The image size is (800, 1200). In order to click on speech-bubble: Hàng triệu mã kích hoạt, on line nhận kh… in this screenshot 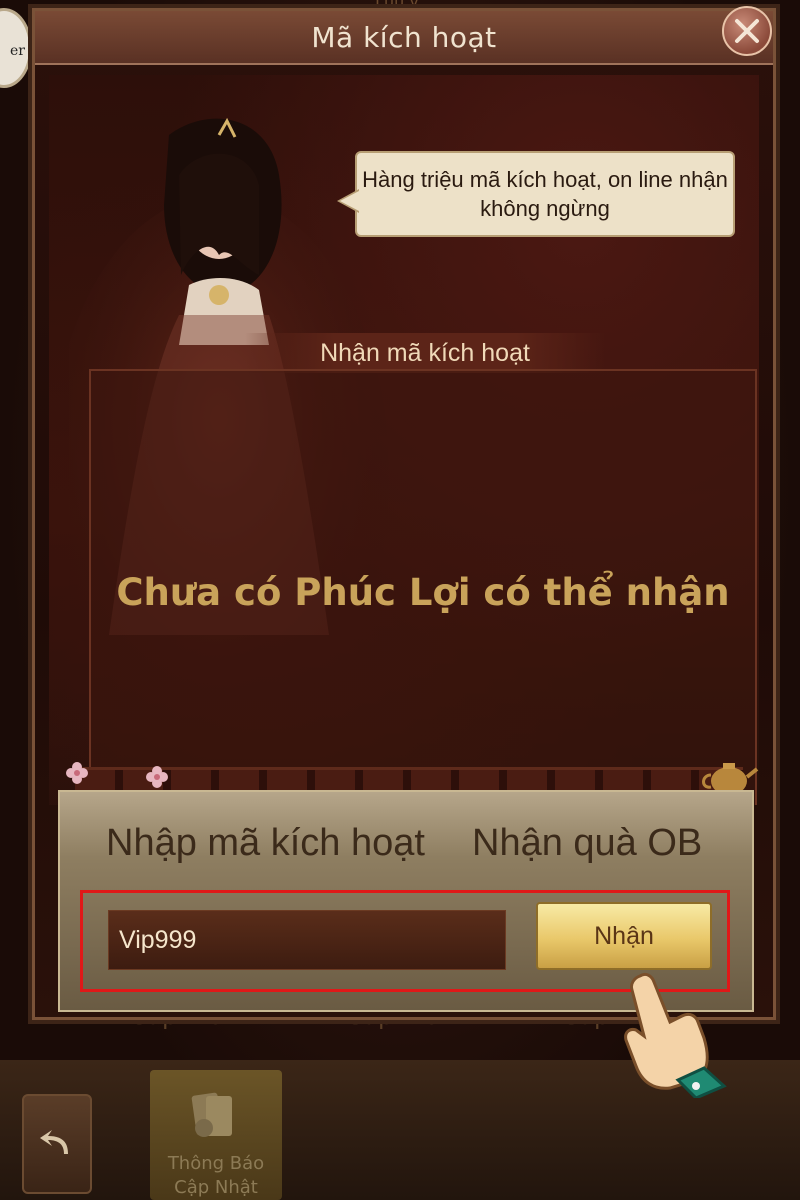, I will do `click(536, 194)`.